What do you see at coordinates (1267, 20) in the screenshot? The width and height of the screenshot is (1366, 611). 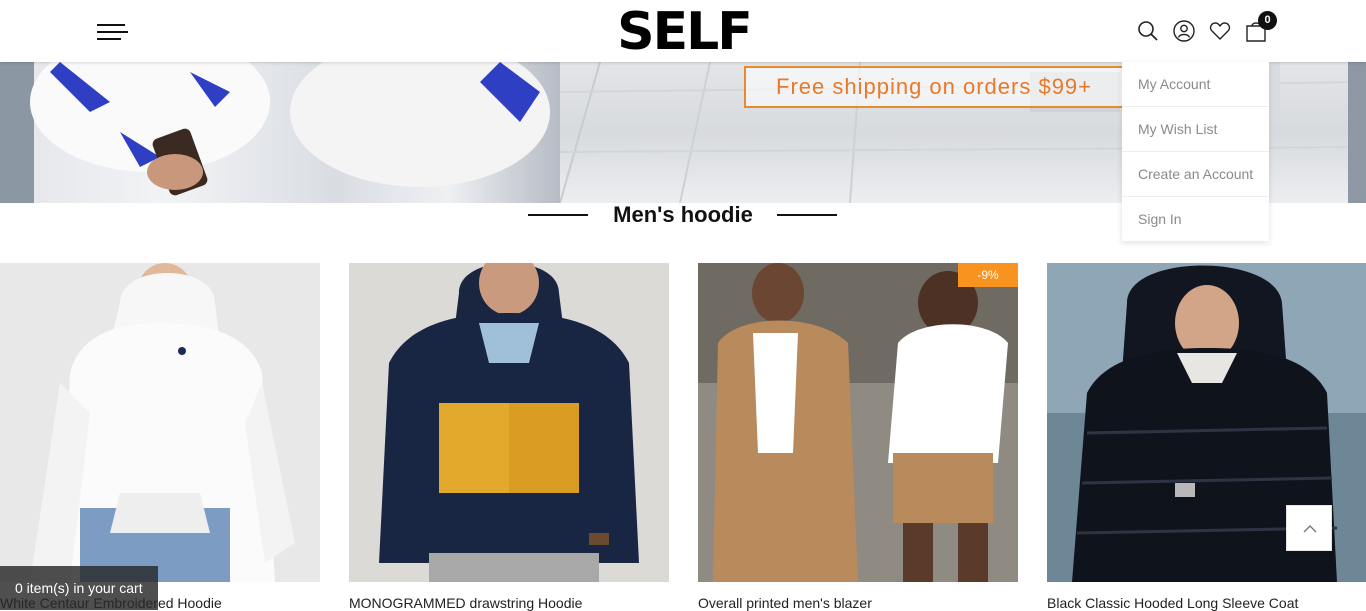 I see `cart-count-badge: 0` at bounding box center [1267, 20].